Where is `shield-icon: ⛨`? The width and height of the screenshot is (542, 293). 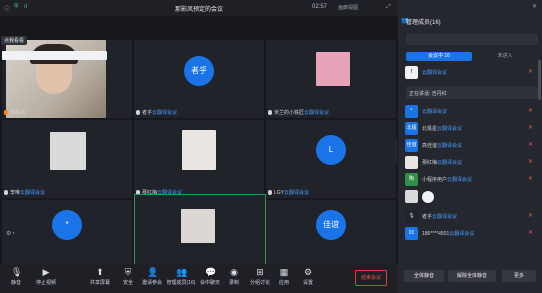
shield-icon: ⛨ is located at coordinates (128, 272).